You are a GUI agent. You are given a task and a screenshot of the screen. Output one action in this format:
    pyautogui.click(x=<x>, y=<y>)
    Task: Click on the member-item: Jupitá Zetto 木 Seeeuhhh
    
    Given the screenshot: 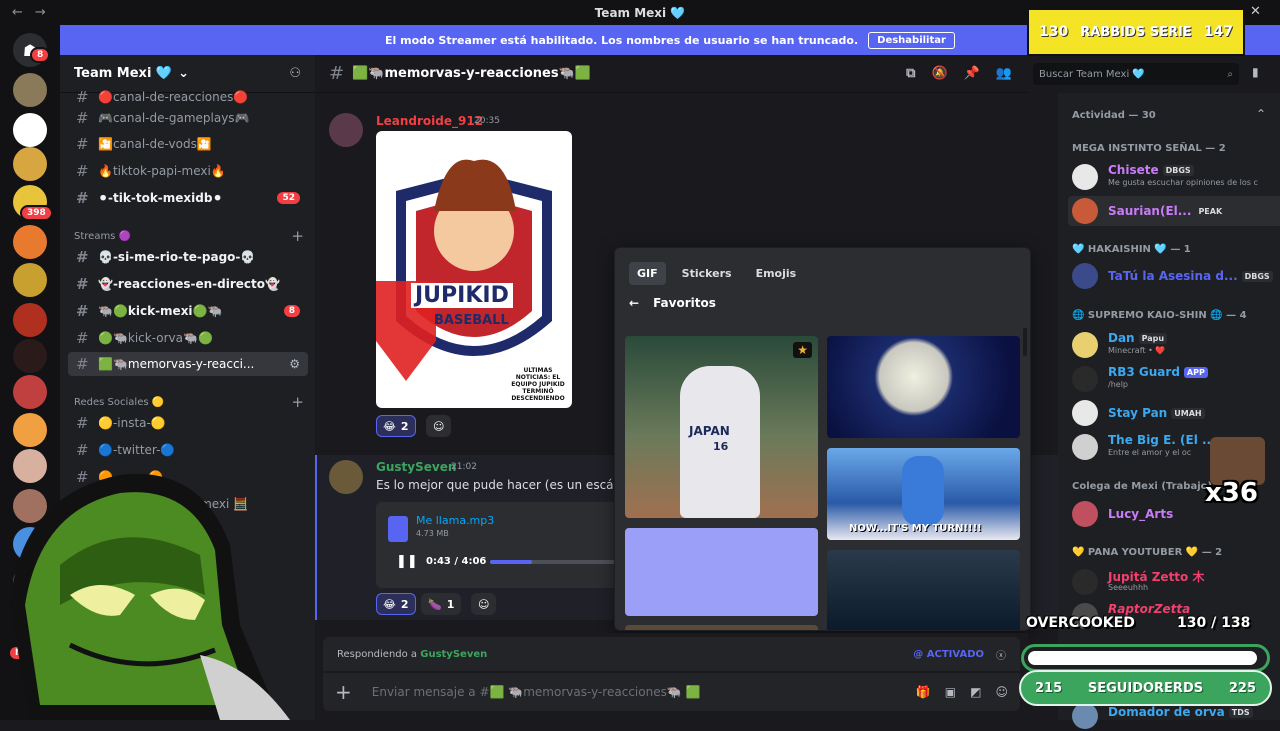 What is the action you would take?
    pyautogui.click(x=1172, y=582)
    